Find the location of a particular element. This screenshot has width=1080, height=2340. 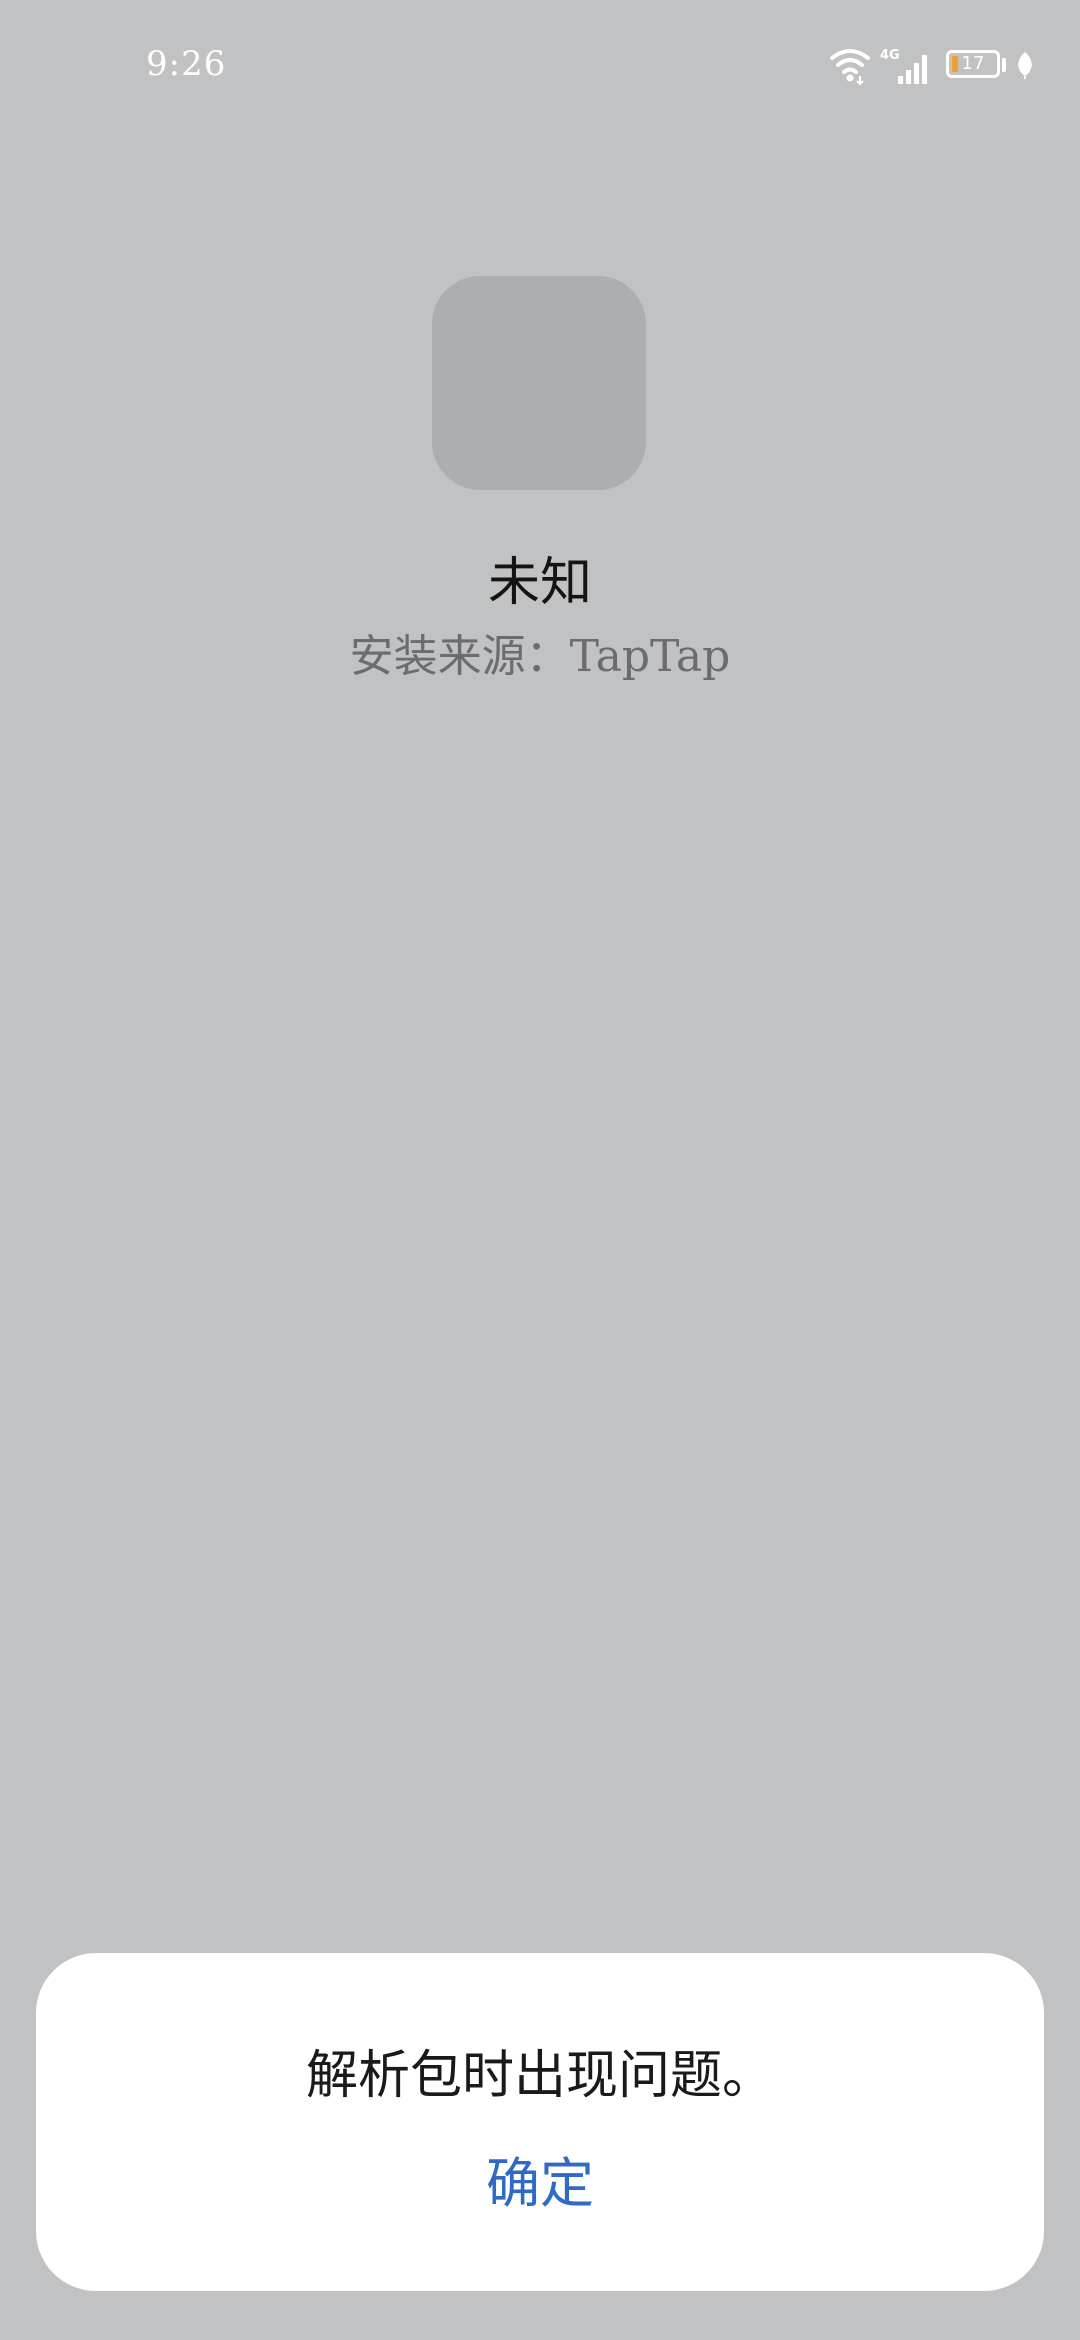

confirm-button: 确定 is located at coordinates (540, 2184).